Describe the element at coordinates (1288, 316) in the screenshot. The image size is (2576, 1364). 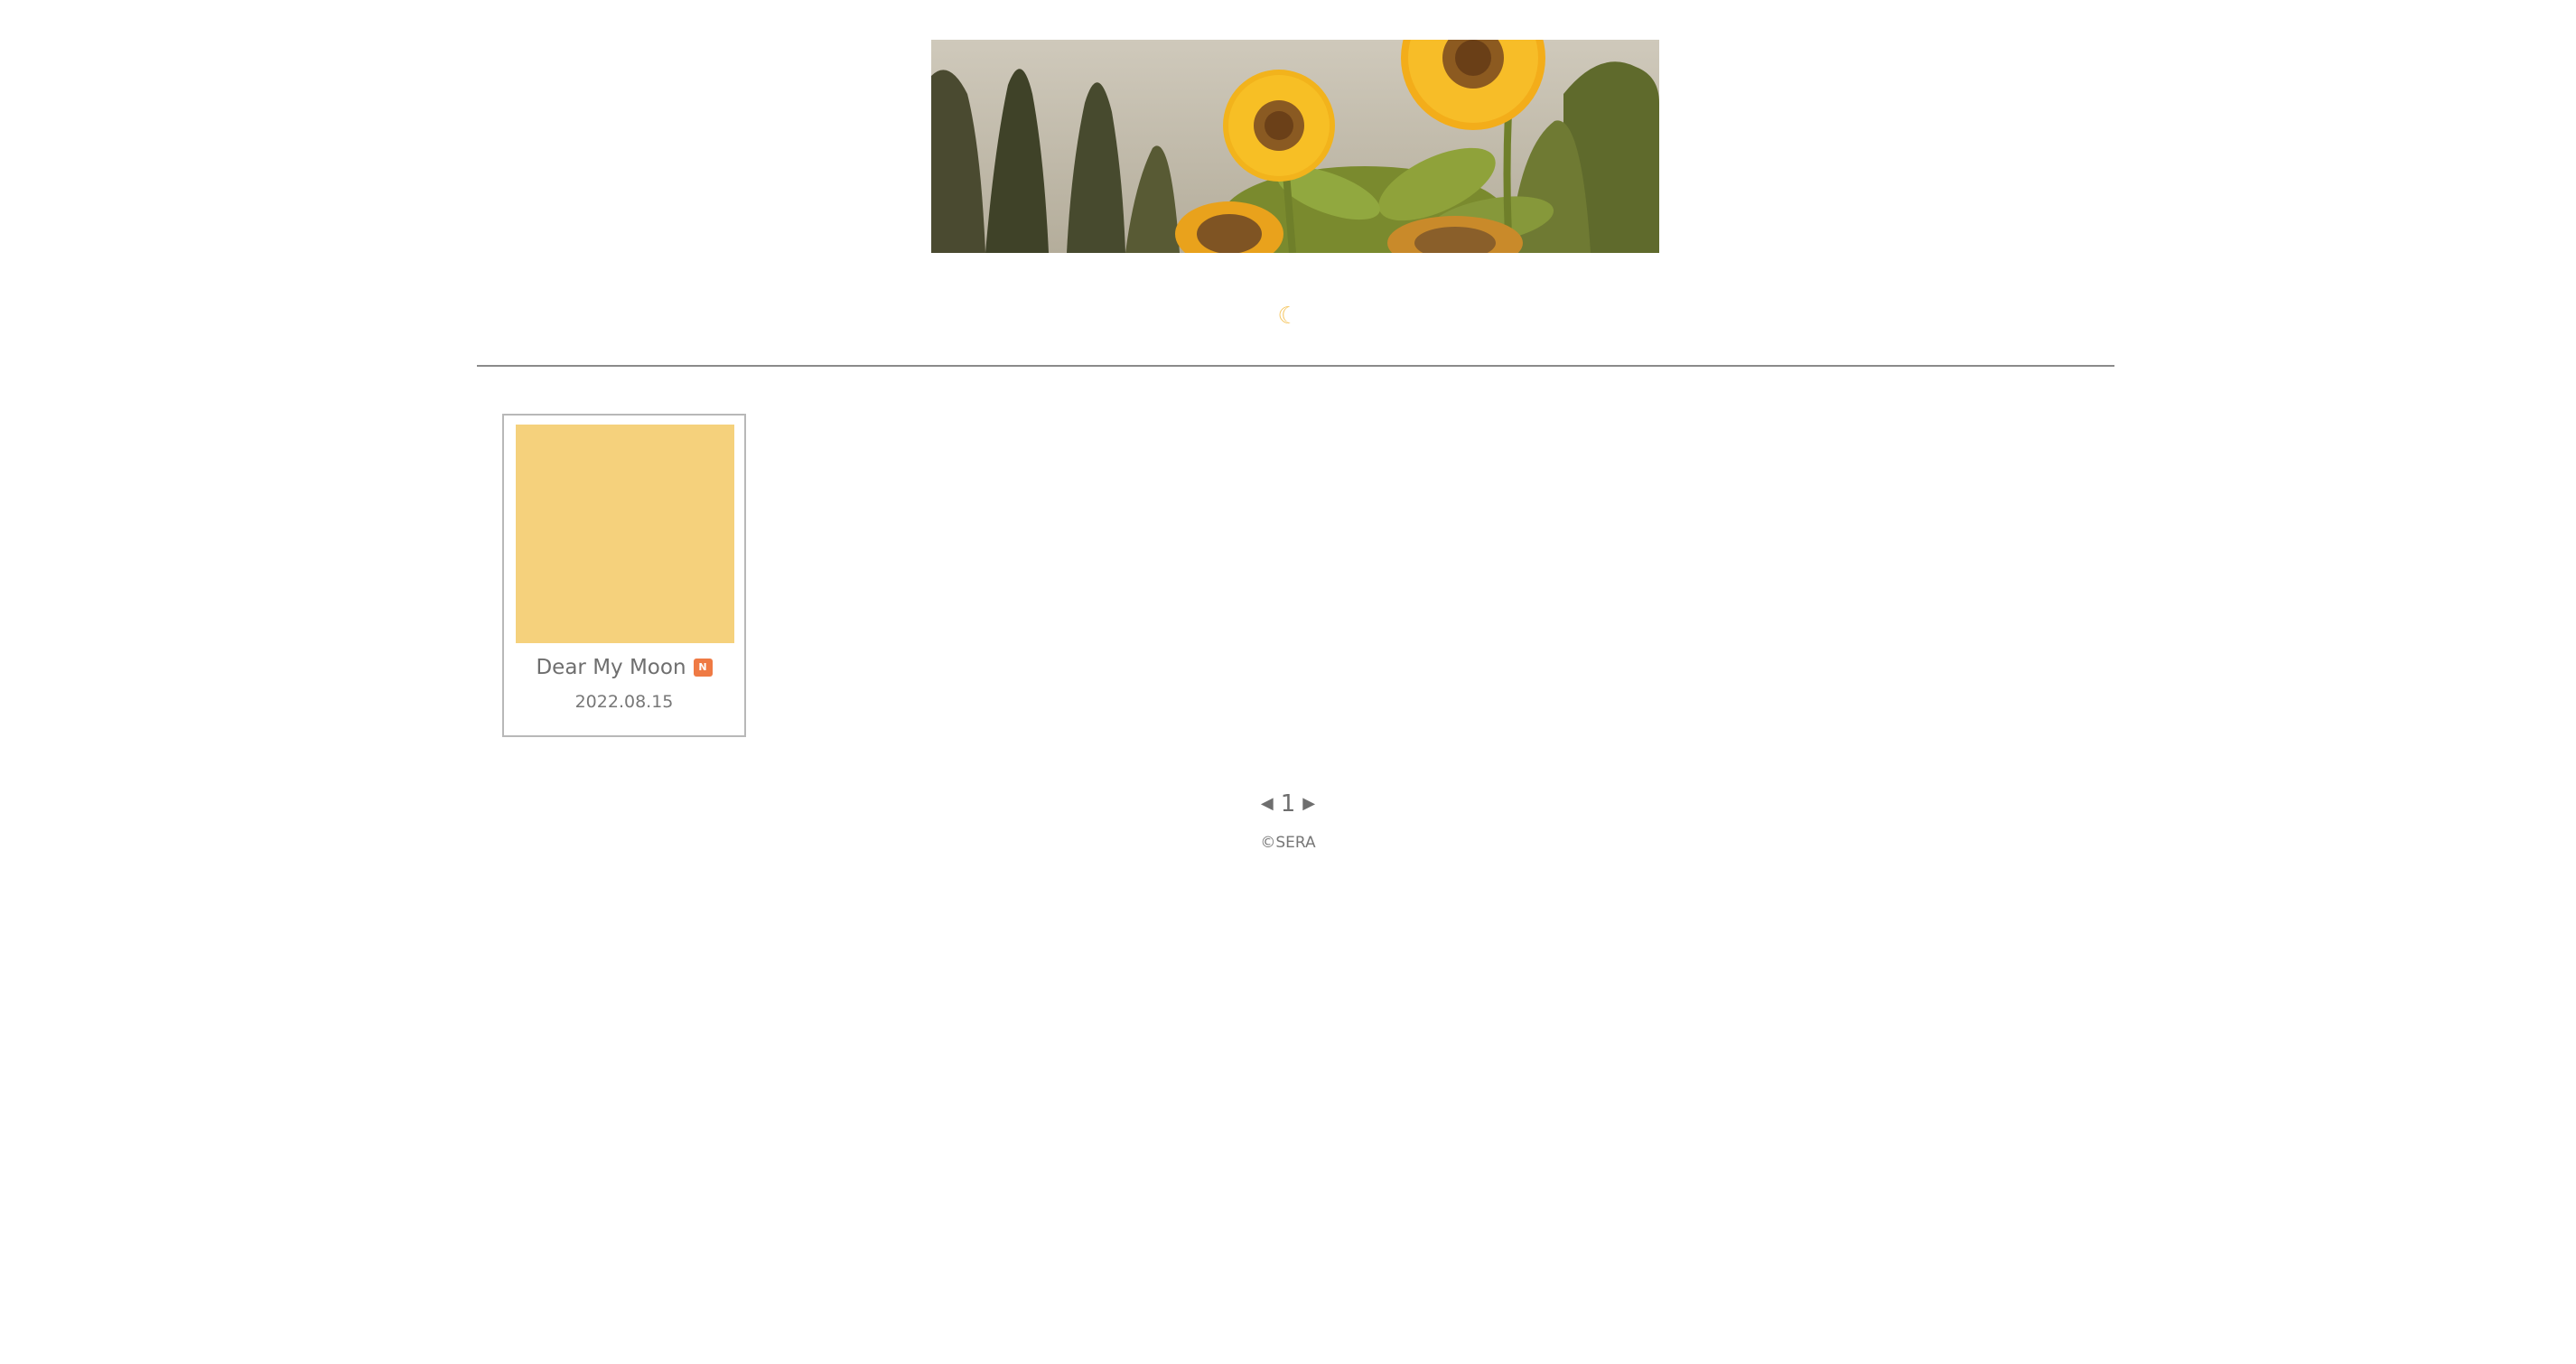
I see `moon-icon: ☾` at that location.